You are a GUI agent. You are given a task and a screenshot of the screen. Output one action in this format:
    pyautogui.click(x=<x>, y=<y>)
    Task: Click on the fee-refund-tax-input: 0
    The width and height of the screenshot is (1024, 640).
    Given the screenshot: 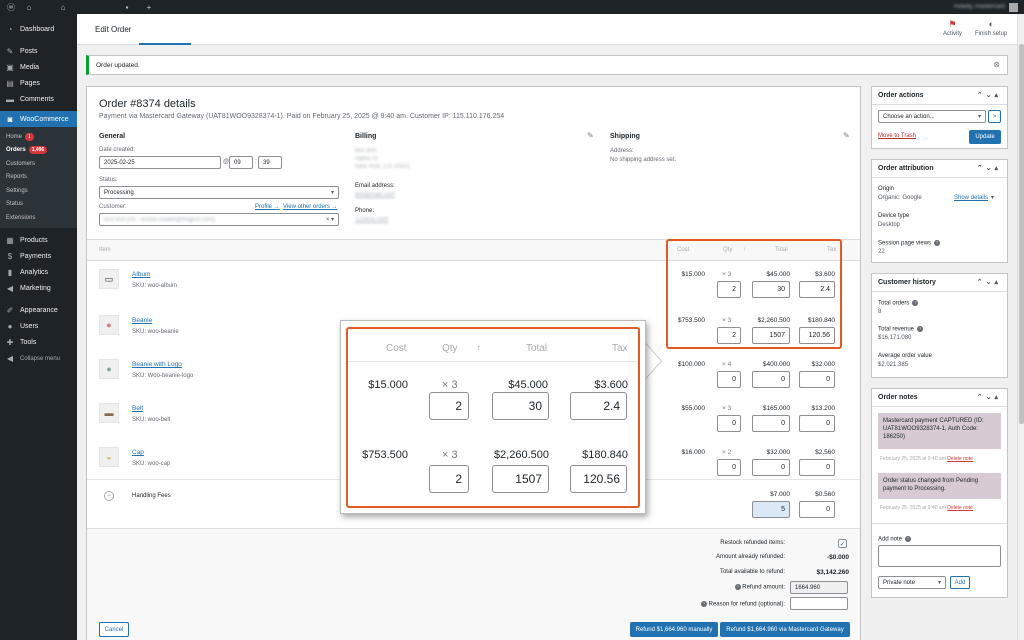 What is the action you would take?
    pyautogui.click(x=817, y=509)
    